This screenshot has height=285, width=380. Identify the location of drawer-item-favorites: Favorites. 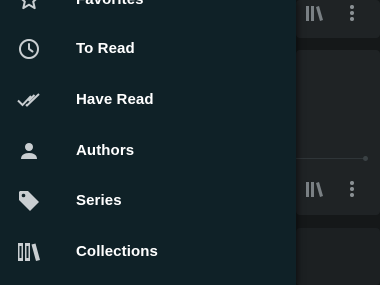
(148, 12).